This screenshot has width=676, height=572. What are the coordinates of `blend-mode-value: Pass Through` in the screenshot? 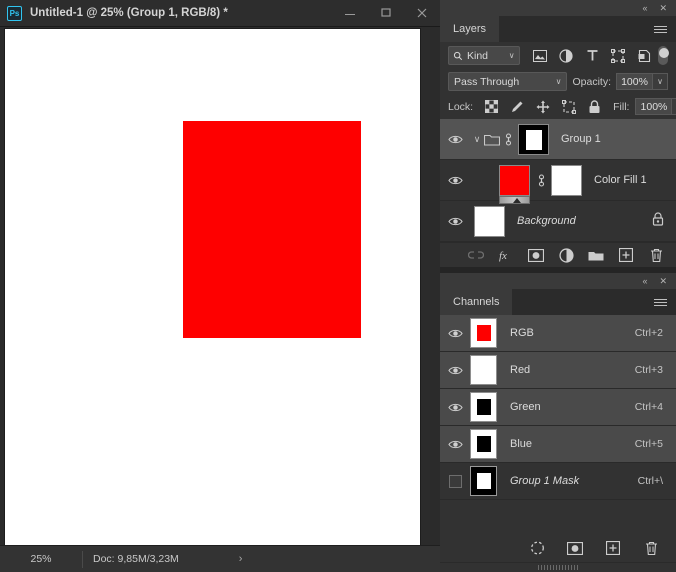 It's located at (487, 81).